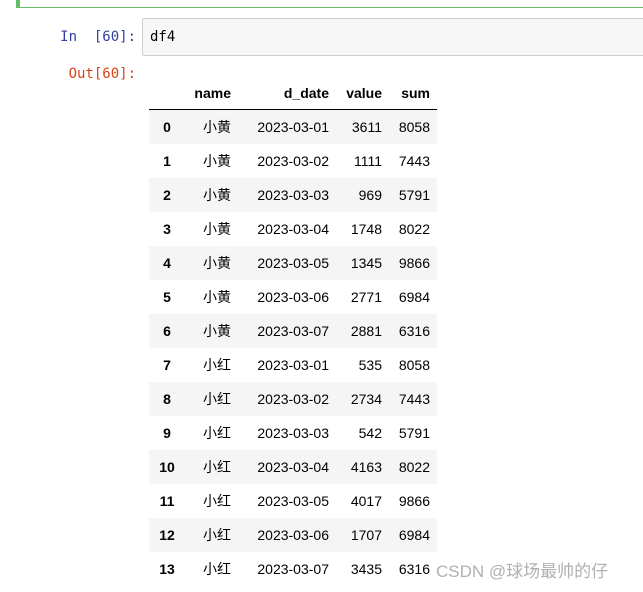 The image size is (643, 592). I want to click on cell-value: 1707, so click(366, 535).